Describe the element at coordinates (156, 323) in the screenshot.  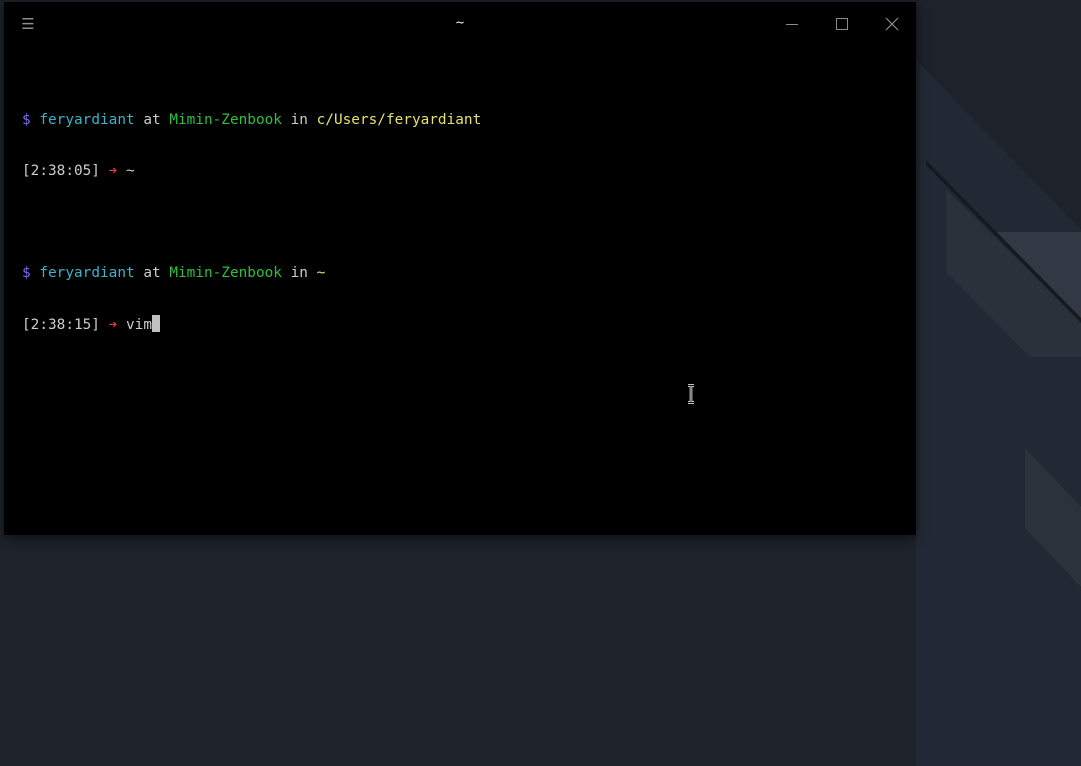
I see `text-cursor` at that location.